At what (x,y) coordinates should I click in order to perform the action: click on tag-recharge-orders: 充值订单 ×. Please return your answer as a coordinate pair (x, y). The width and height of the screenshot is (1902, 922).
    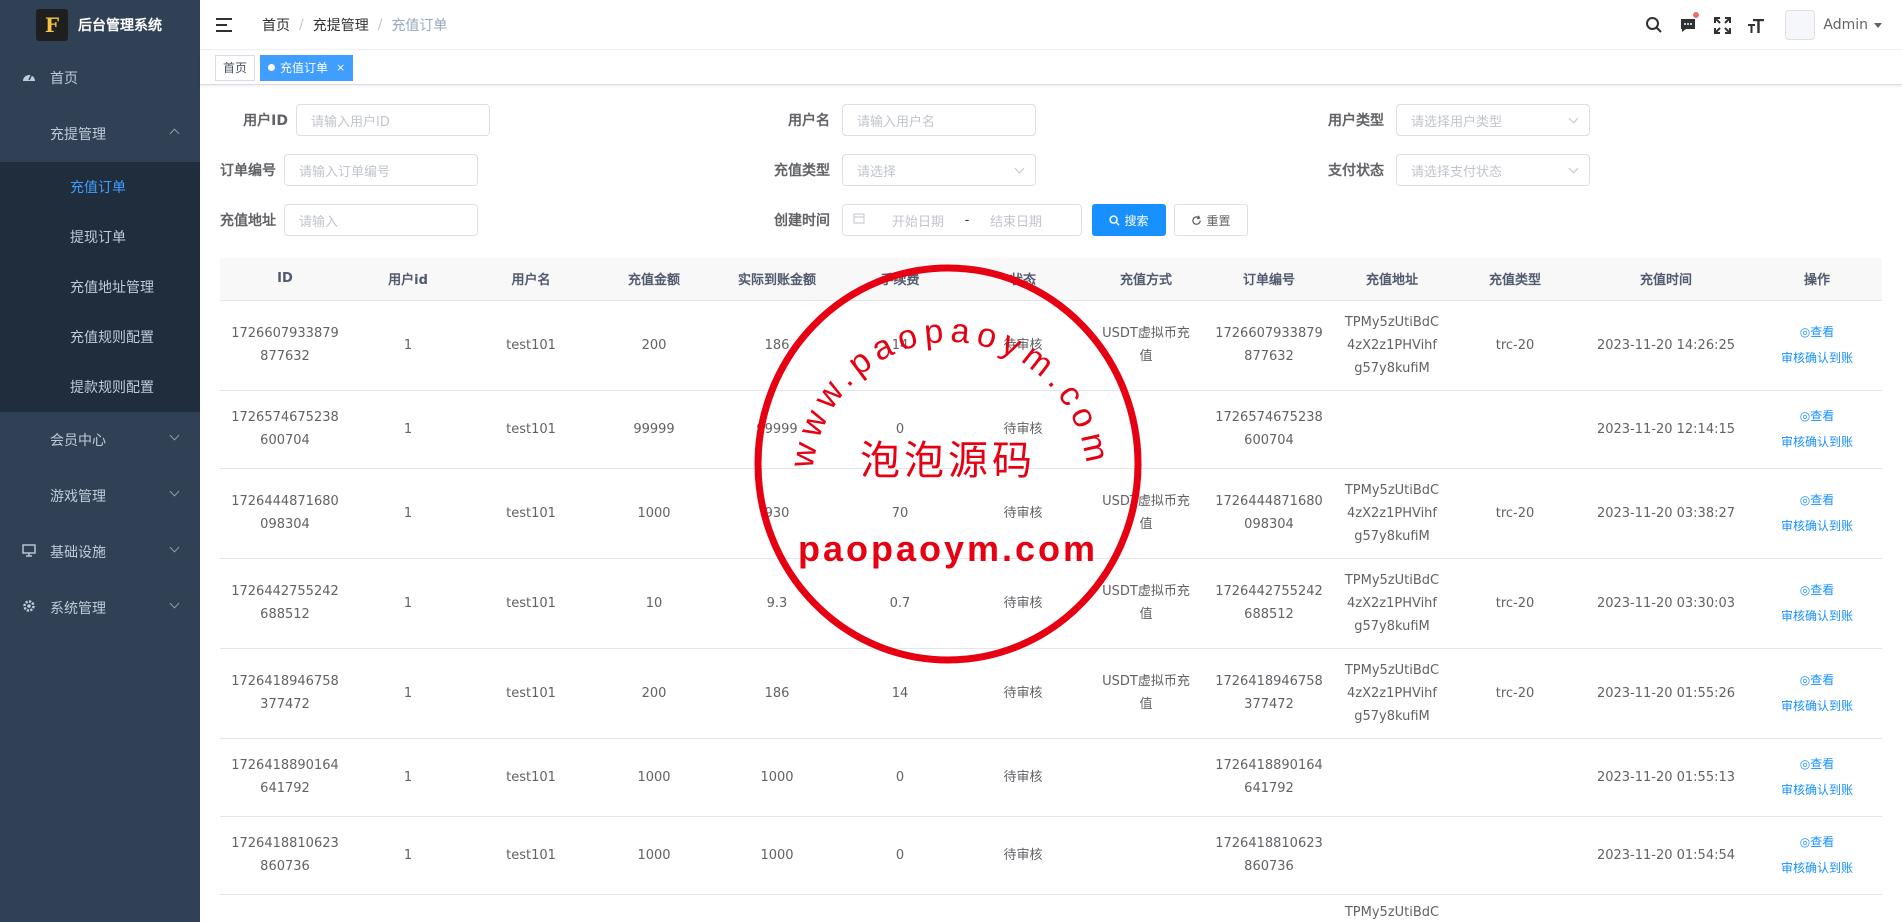
    Looking at the image, I should click on (307, 67).